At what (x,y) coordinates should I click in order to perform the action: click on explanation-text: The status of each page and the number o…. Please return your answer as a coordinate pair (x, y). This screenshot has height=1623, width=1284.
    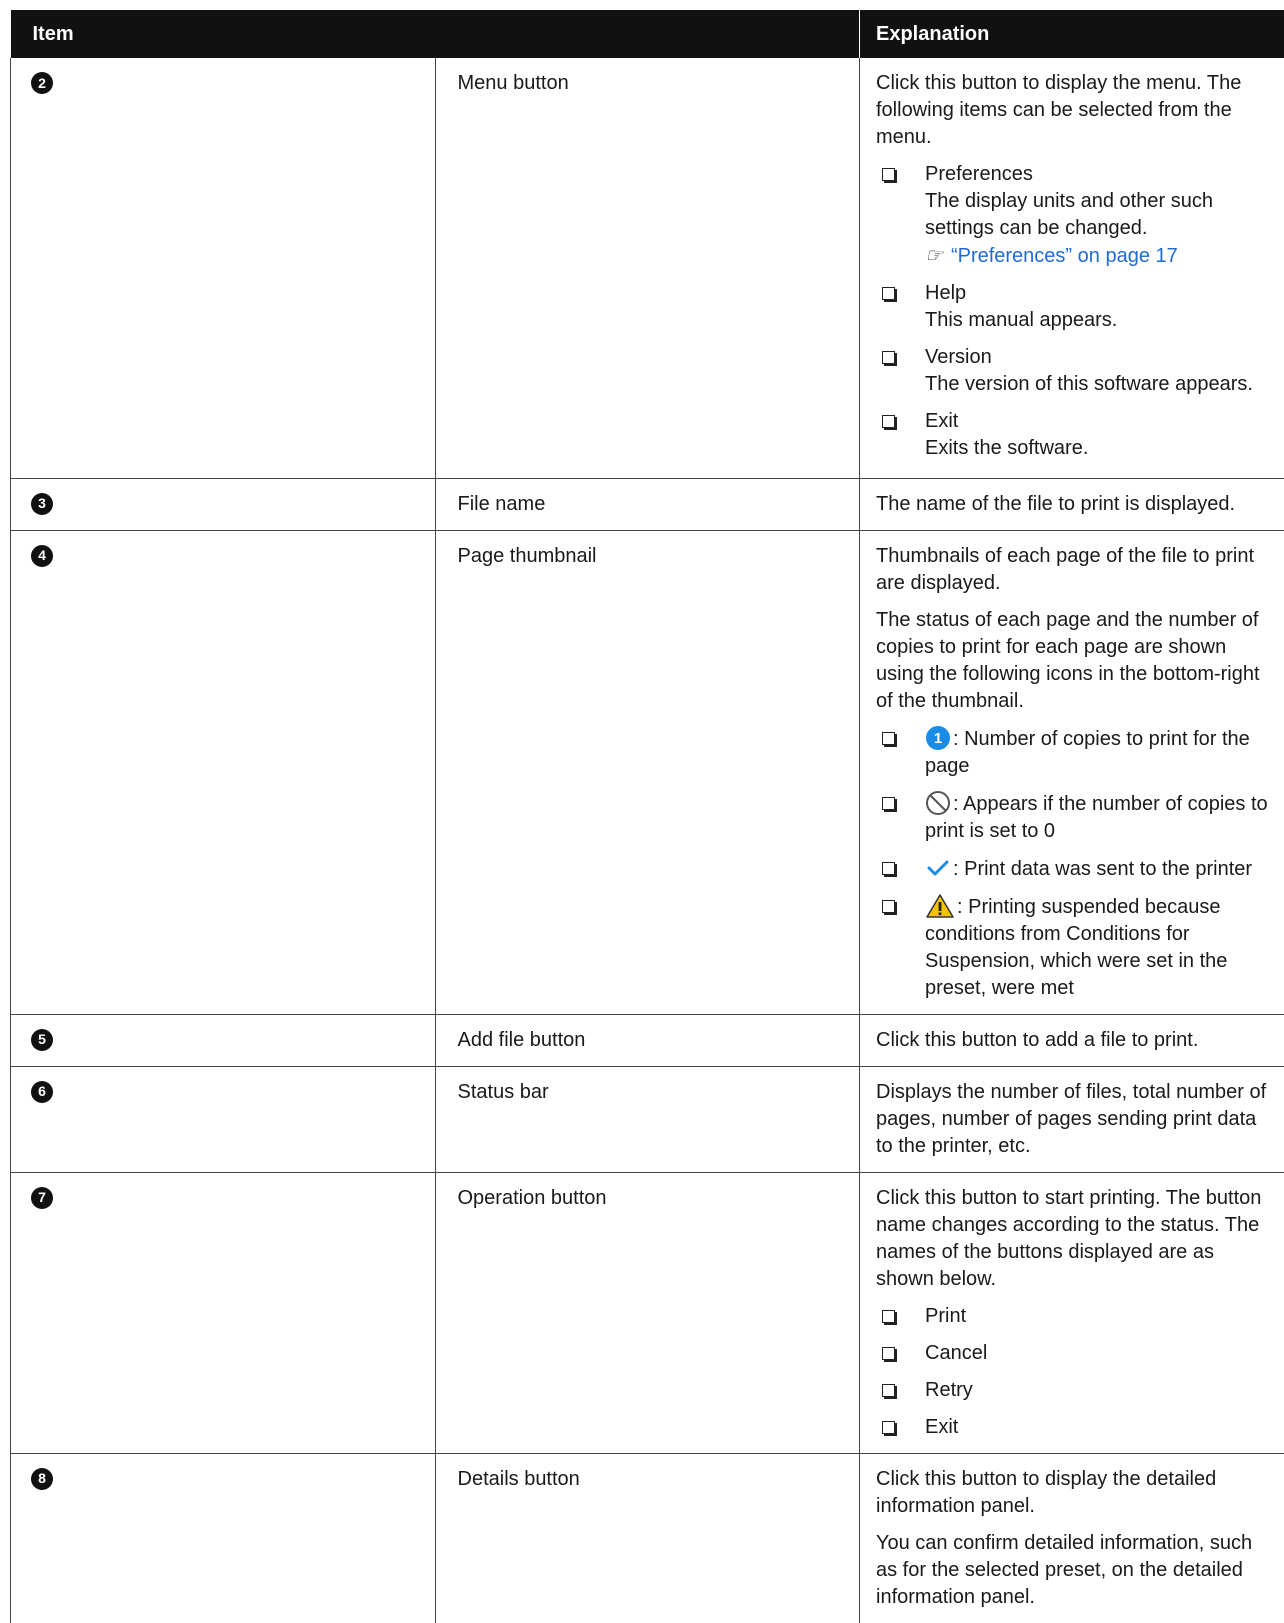
    Looking at the image, I should click on (1076, 661).